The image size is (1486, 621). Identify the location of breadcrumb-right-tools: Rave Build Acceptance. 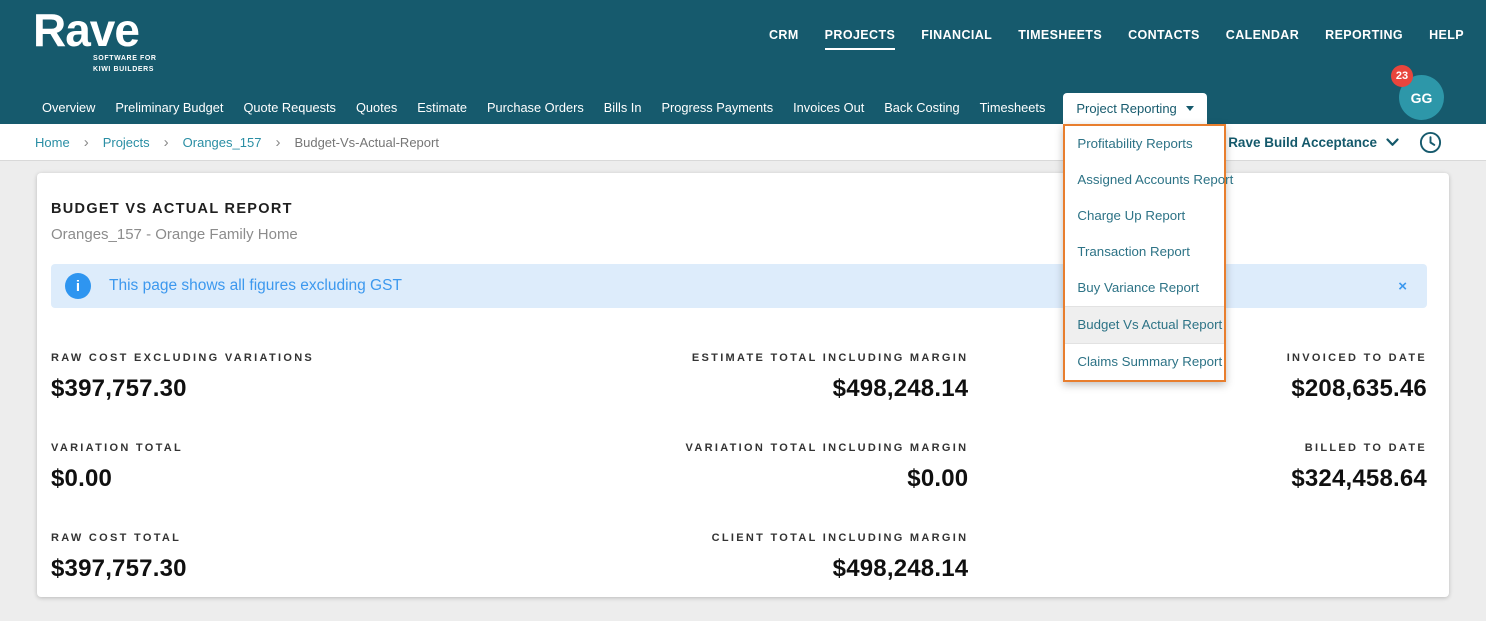
(1335, 142).